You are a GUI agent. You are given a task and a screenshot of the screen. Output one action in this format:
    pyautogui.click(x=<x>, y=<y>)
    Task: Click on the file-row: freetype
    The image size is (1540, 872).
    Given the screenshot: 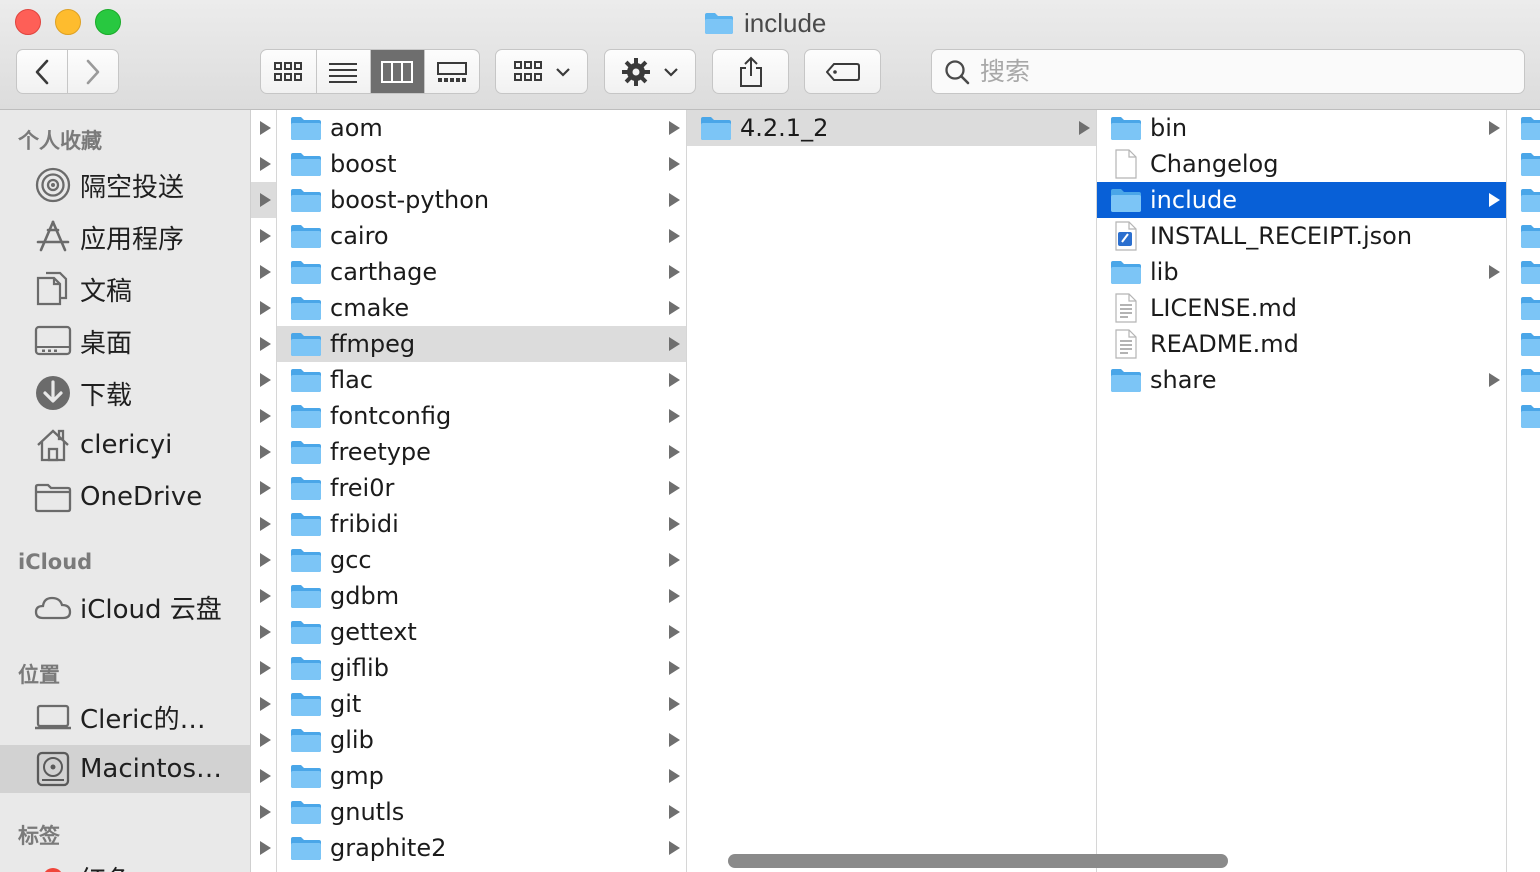 What is the action you would take?
    pyautogui.click(x=481, y=452)
    